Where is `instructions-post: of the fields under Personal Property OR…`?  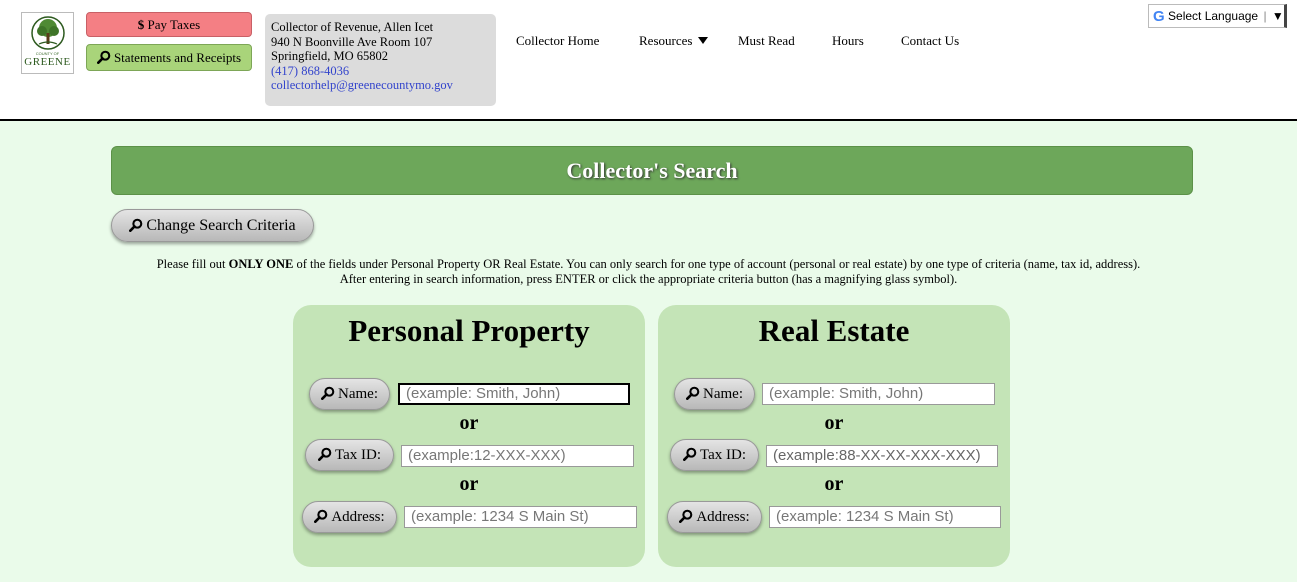 instructions-post: of the fields under Personal Property OR… is located at coordinates (717, 264).